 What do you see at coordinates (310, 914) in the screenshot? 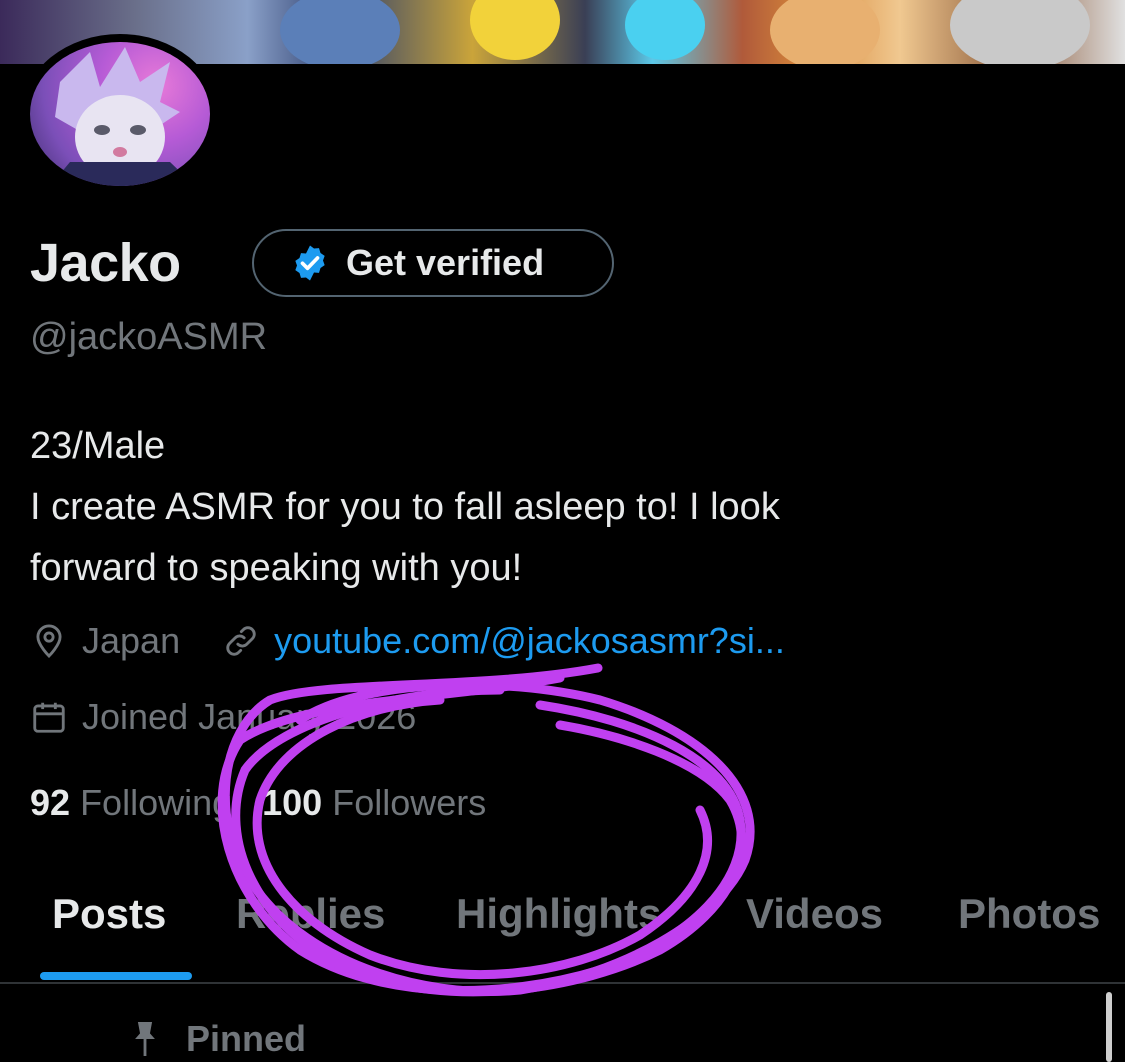
I see `tab-replies: Replies` at bounding box center [310, 914].